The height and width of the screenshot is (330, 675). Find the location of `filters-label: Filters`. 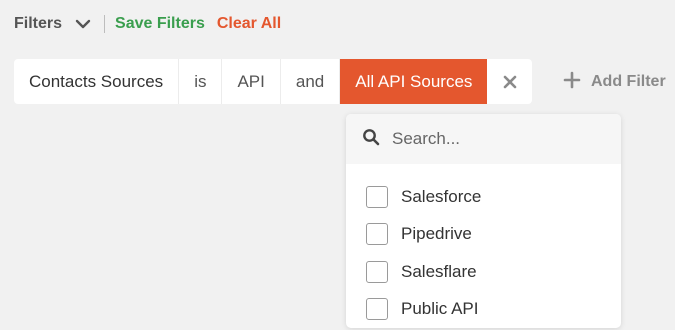

filters-label: Filters is located at coordinates (38, 23).